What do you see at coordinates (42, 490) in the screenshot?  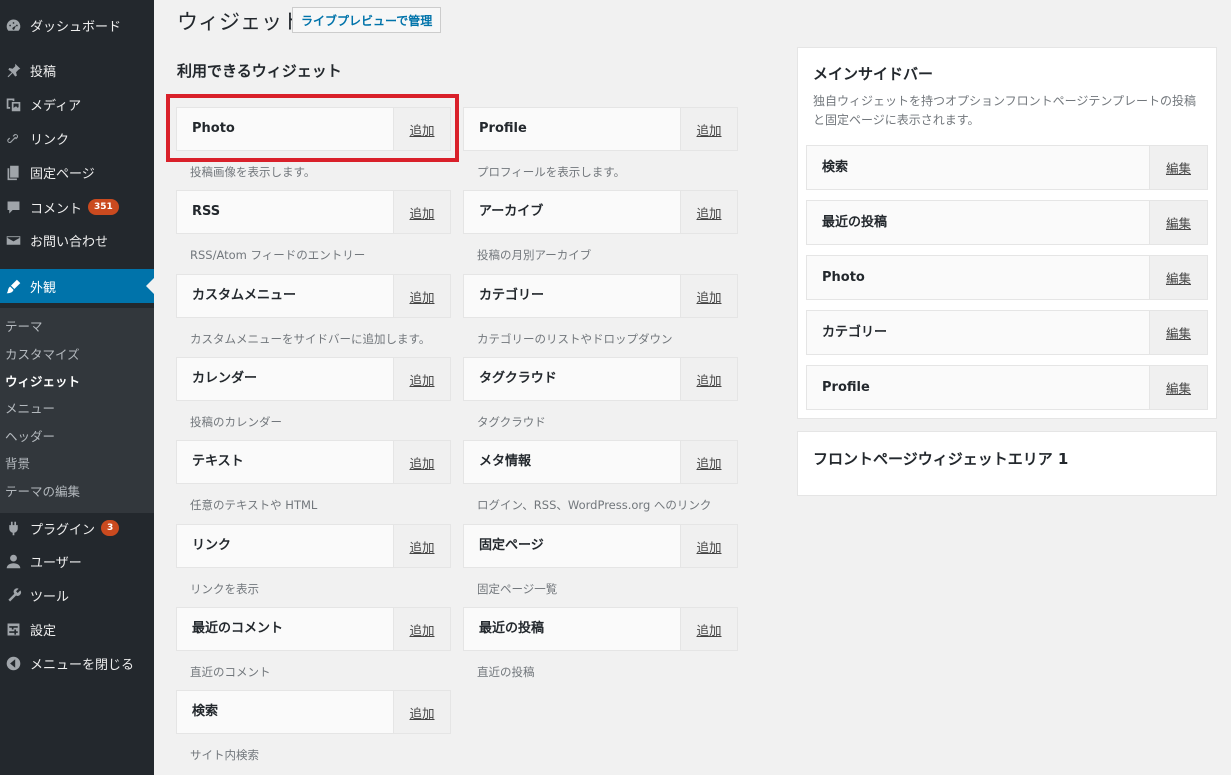 I see `submenu-theme-editor: テーマの編集` at bounding box center [42, 490].